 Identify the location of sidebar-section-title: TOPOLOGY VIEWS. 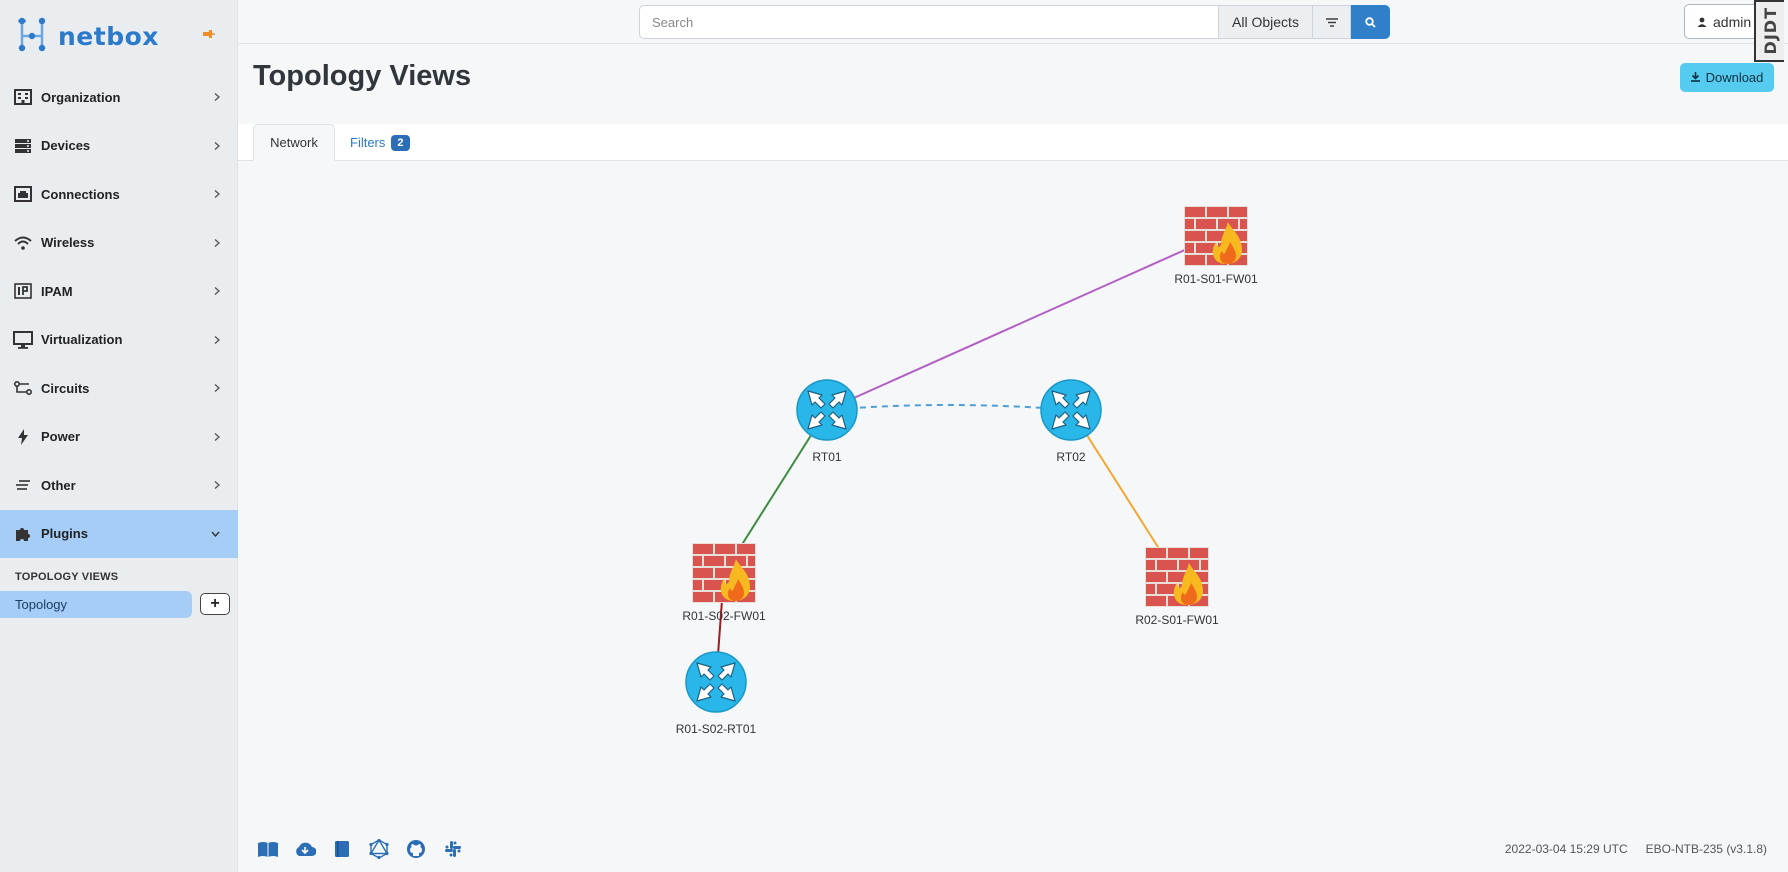
(67, 577).